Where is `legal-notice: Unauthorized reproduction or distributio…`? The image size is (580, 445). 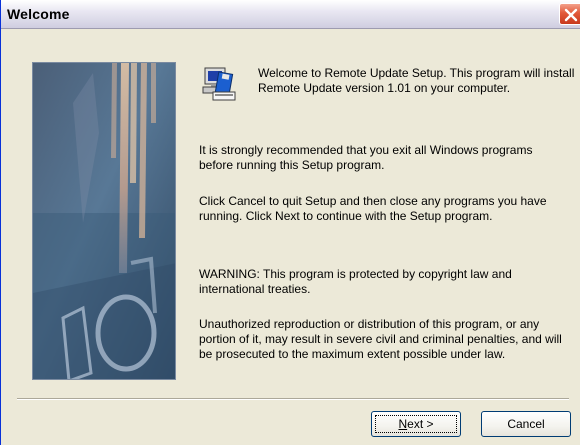
legal-notice: Unauthorized reproduction or distributio… is located at coordinates (380, 339).